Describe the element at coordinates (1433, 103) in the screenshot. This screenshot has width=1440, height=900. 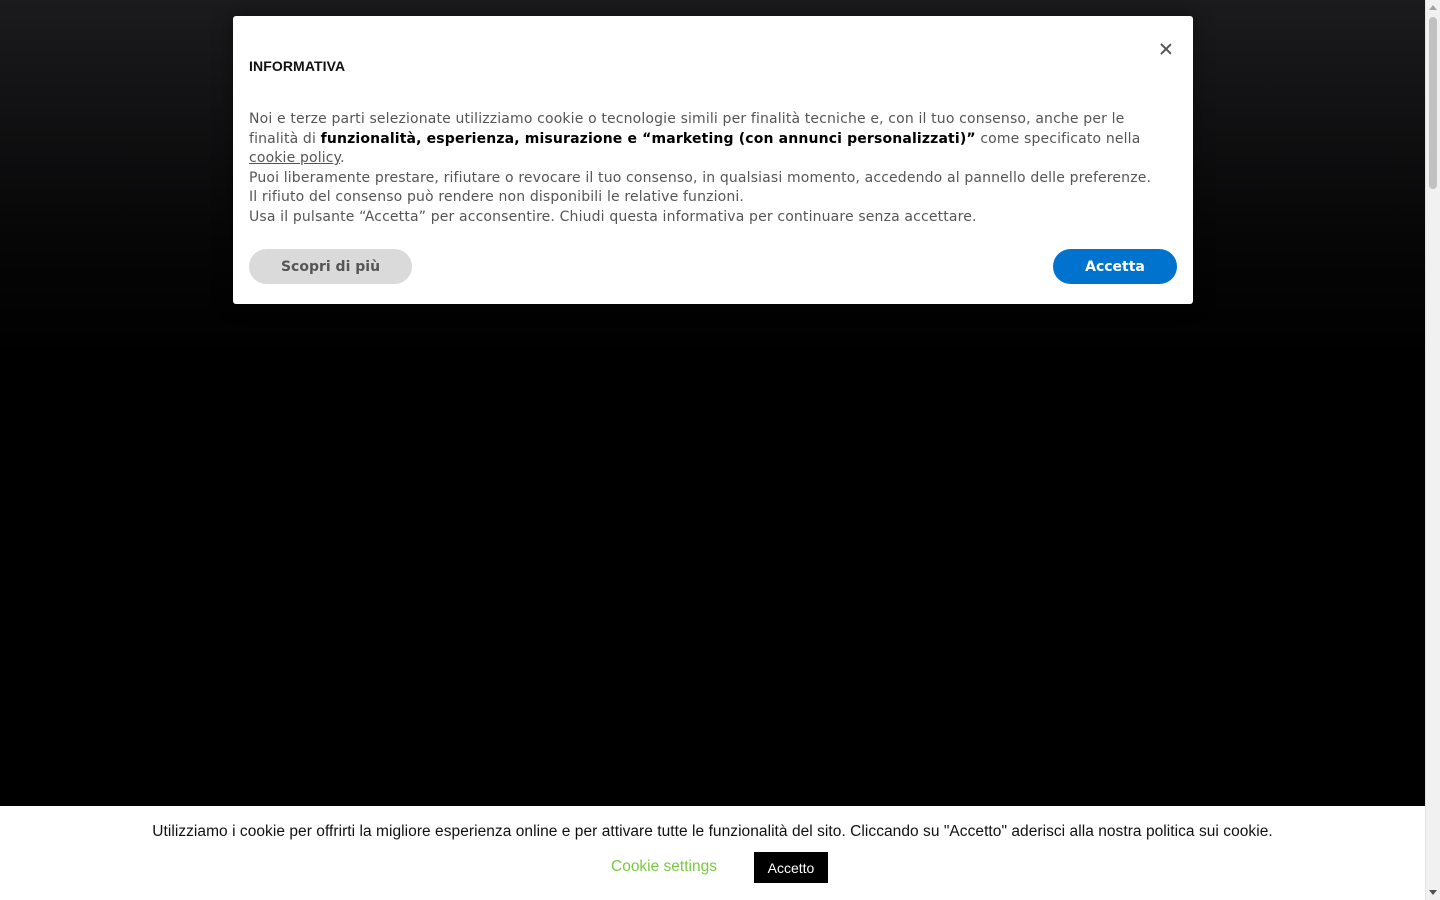
I see `scroll-thumb` at that location.